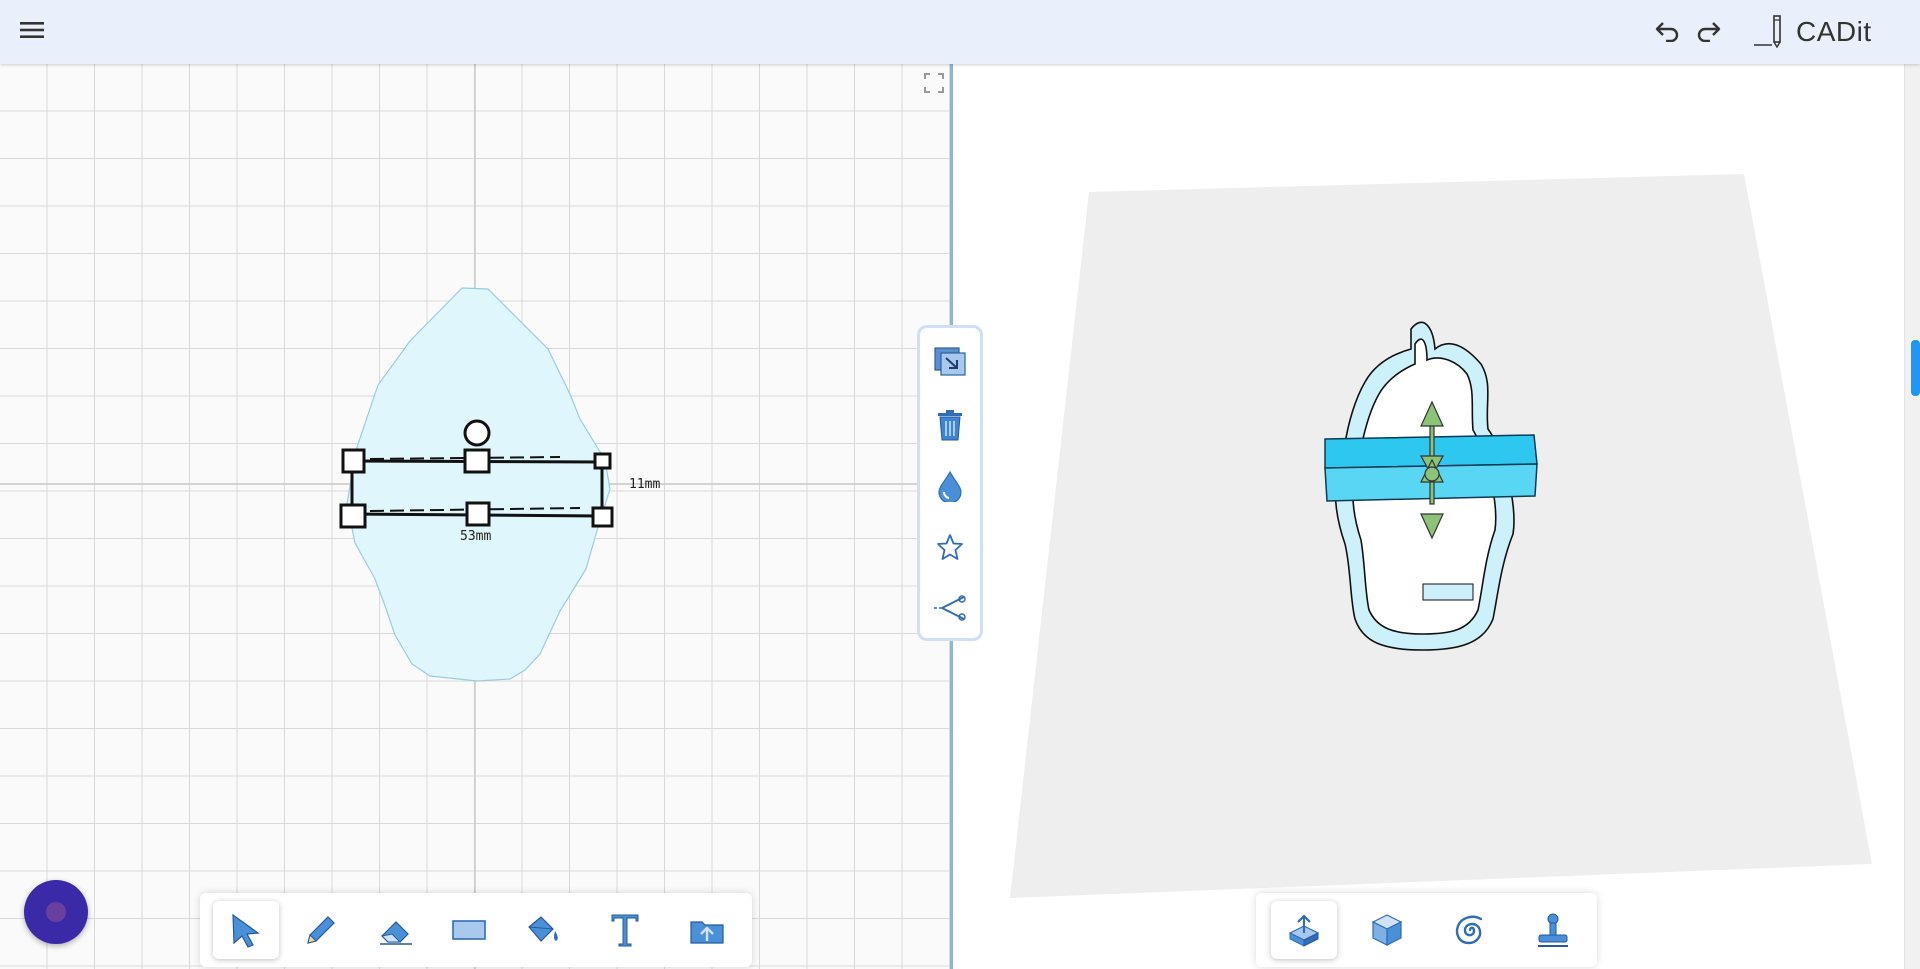 Image resolution: width=1920 pixels, height=969 pixels. What do you see at coordinates (476, 536) in the screenshot?
I see `width-dimension-label: 53mm` at bounding box center [476, 536].